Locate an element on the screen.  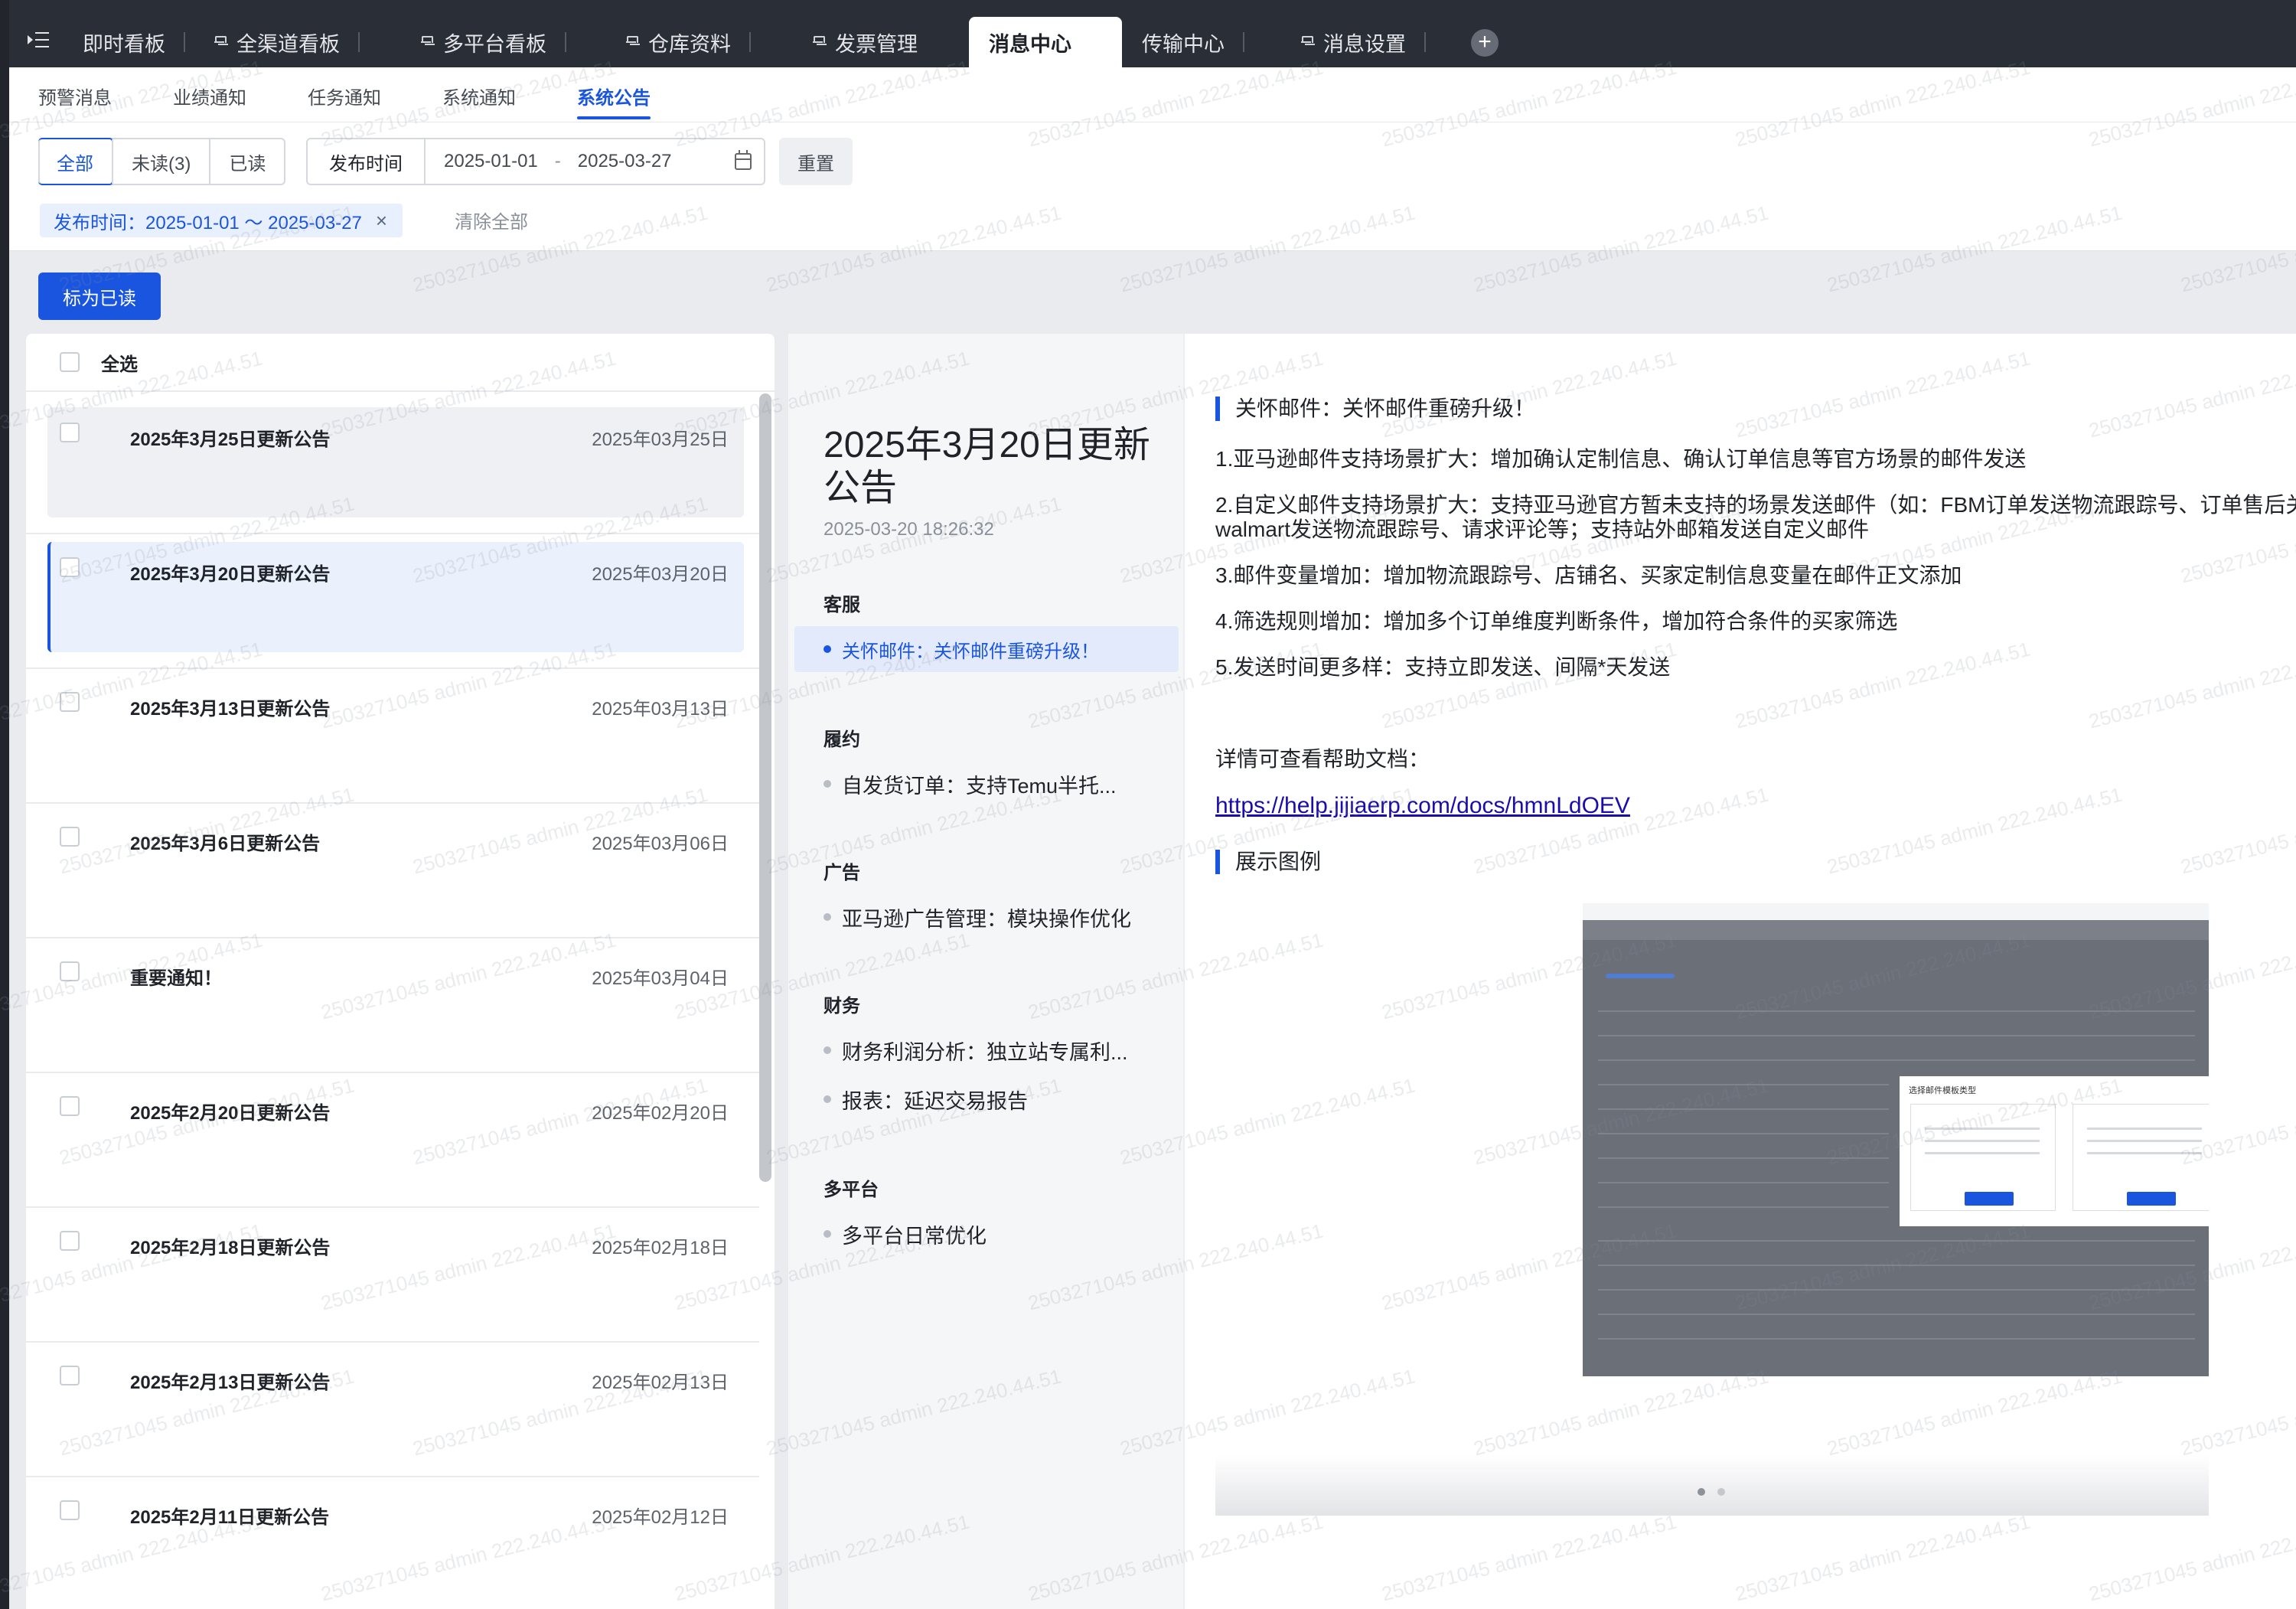
filter-read: 已读 is located at coordinates (246, 161).